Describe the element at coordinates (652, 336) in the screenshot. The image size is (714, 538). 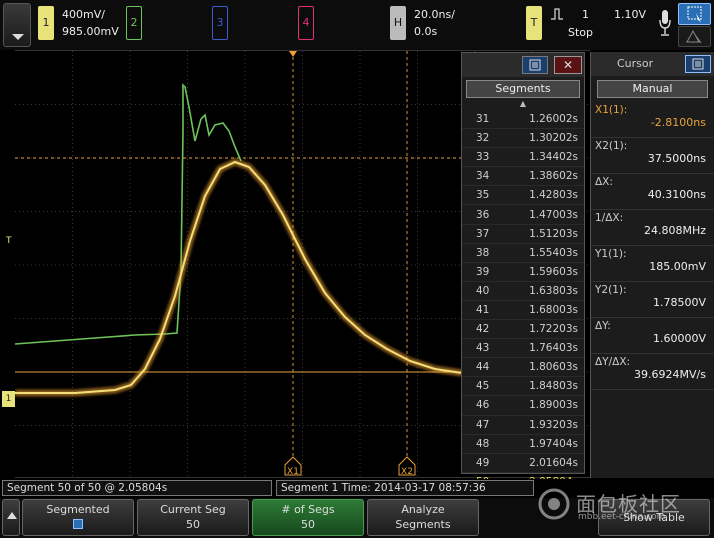
I see `cursor-readout-item: ΔY: 1.60000V` at that location.